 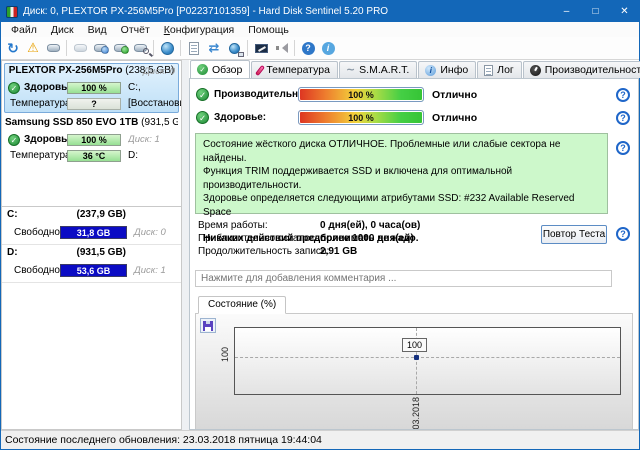 What do you see at coordinates (264, 251) in the screenshot?
I see `lifetime-writes-label: Продолжительность записи:` at bounding box center [264, 251].